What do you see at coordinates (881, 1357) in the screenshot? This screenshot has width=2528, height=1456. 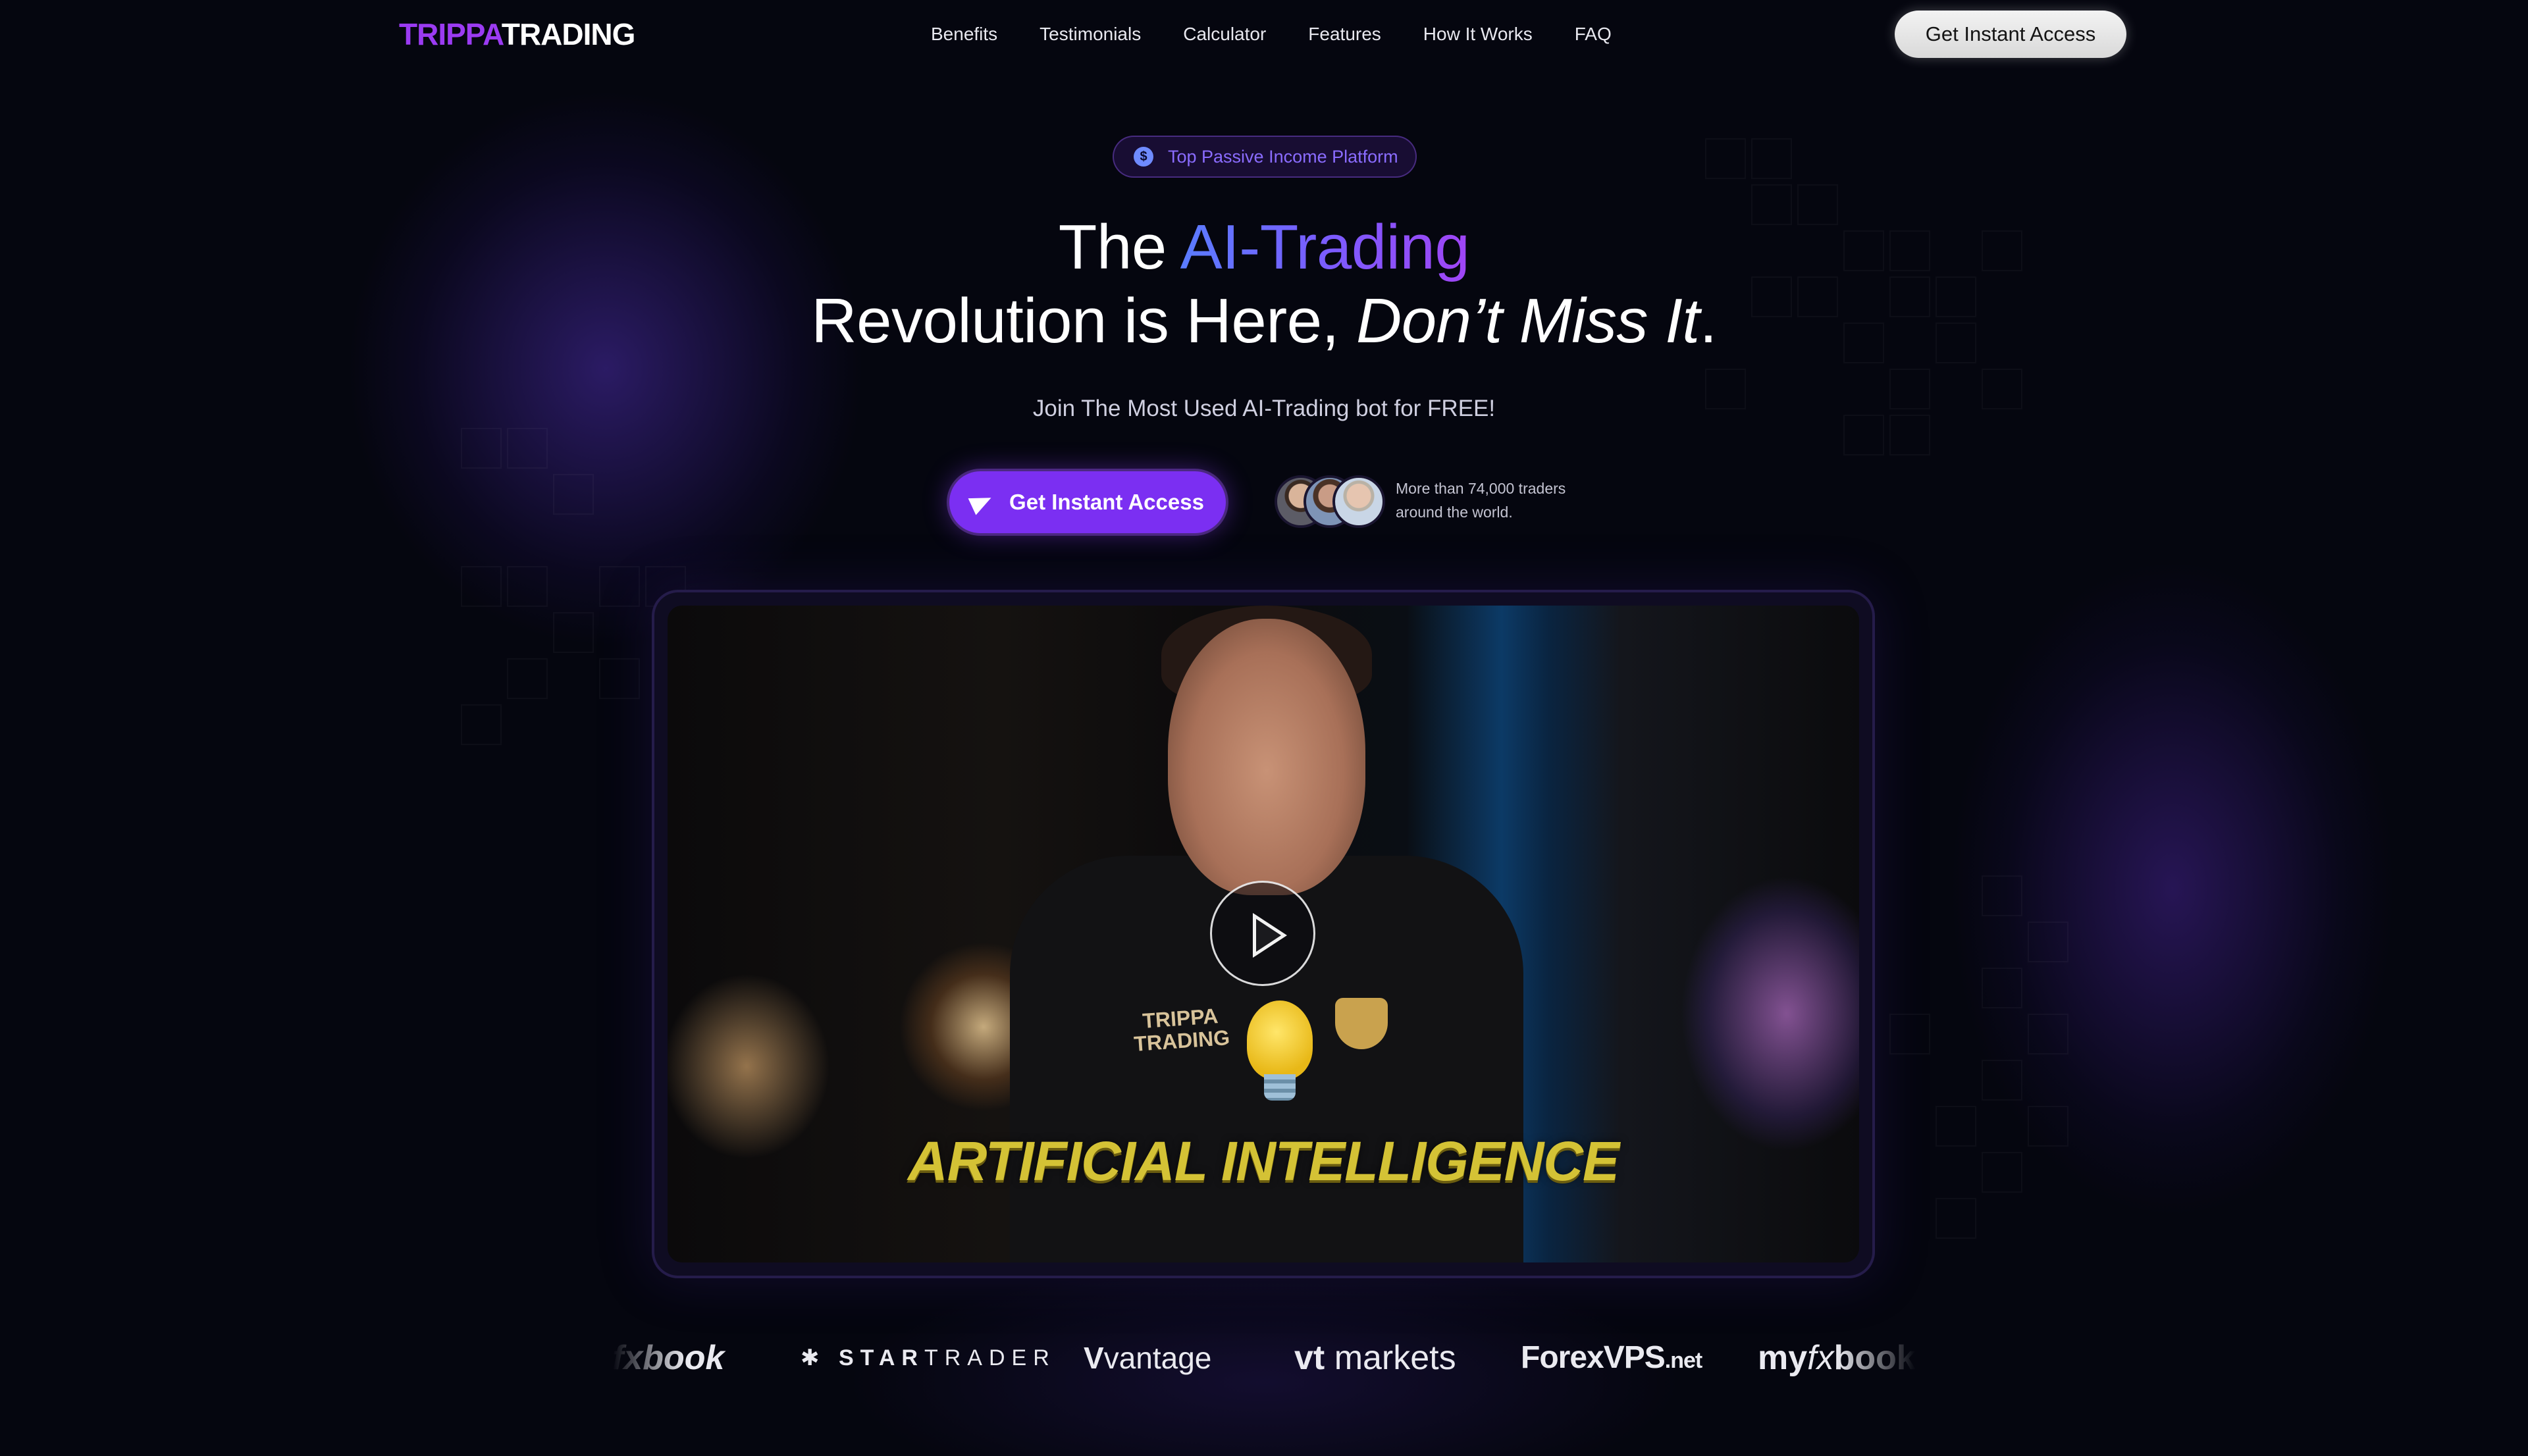 I see `startrader-star: STAR` at bounding box center [881, 1357].